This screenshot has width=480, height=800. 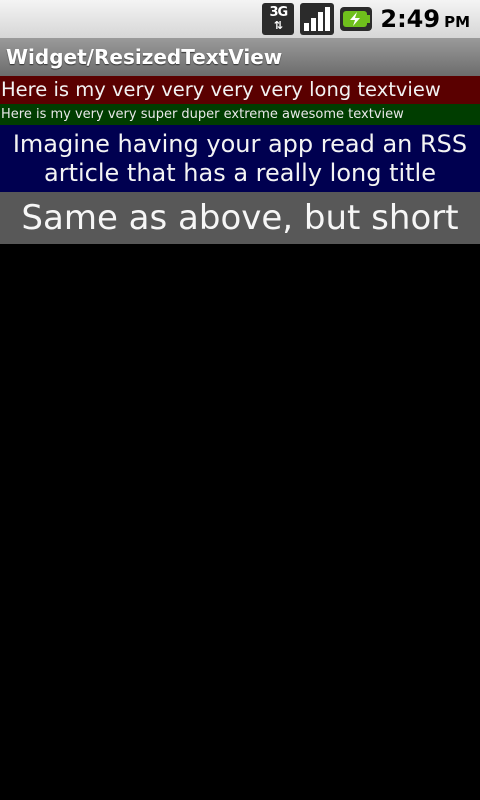 I want to click on resized-textview-short: Same as above, but short, so click(x=240, y=218).